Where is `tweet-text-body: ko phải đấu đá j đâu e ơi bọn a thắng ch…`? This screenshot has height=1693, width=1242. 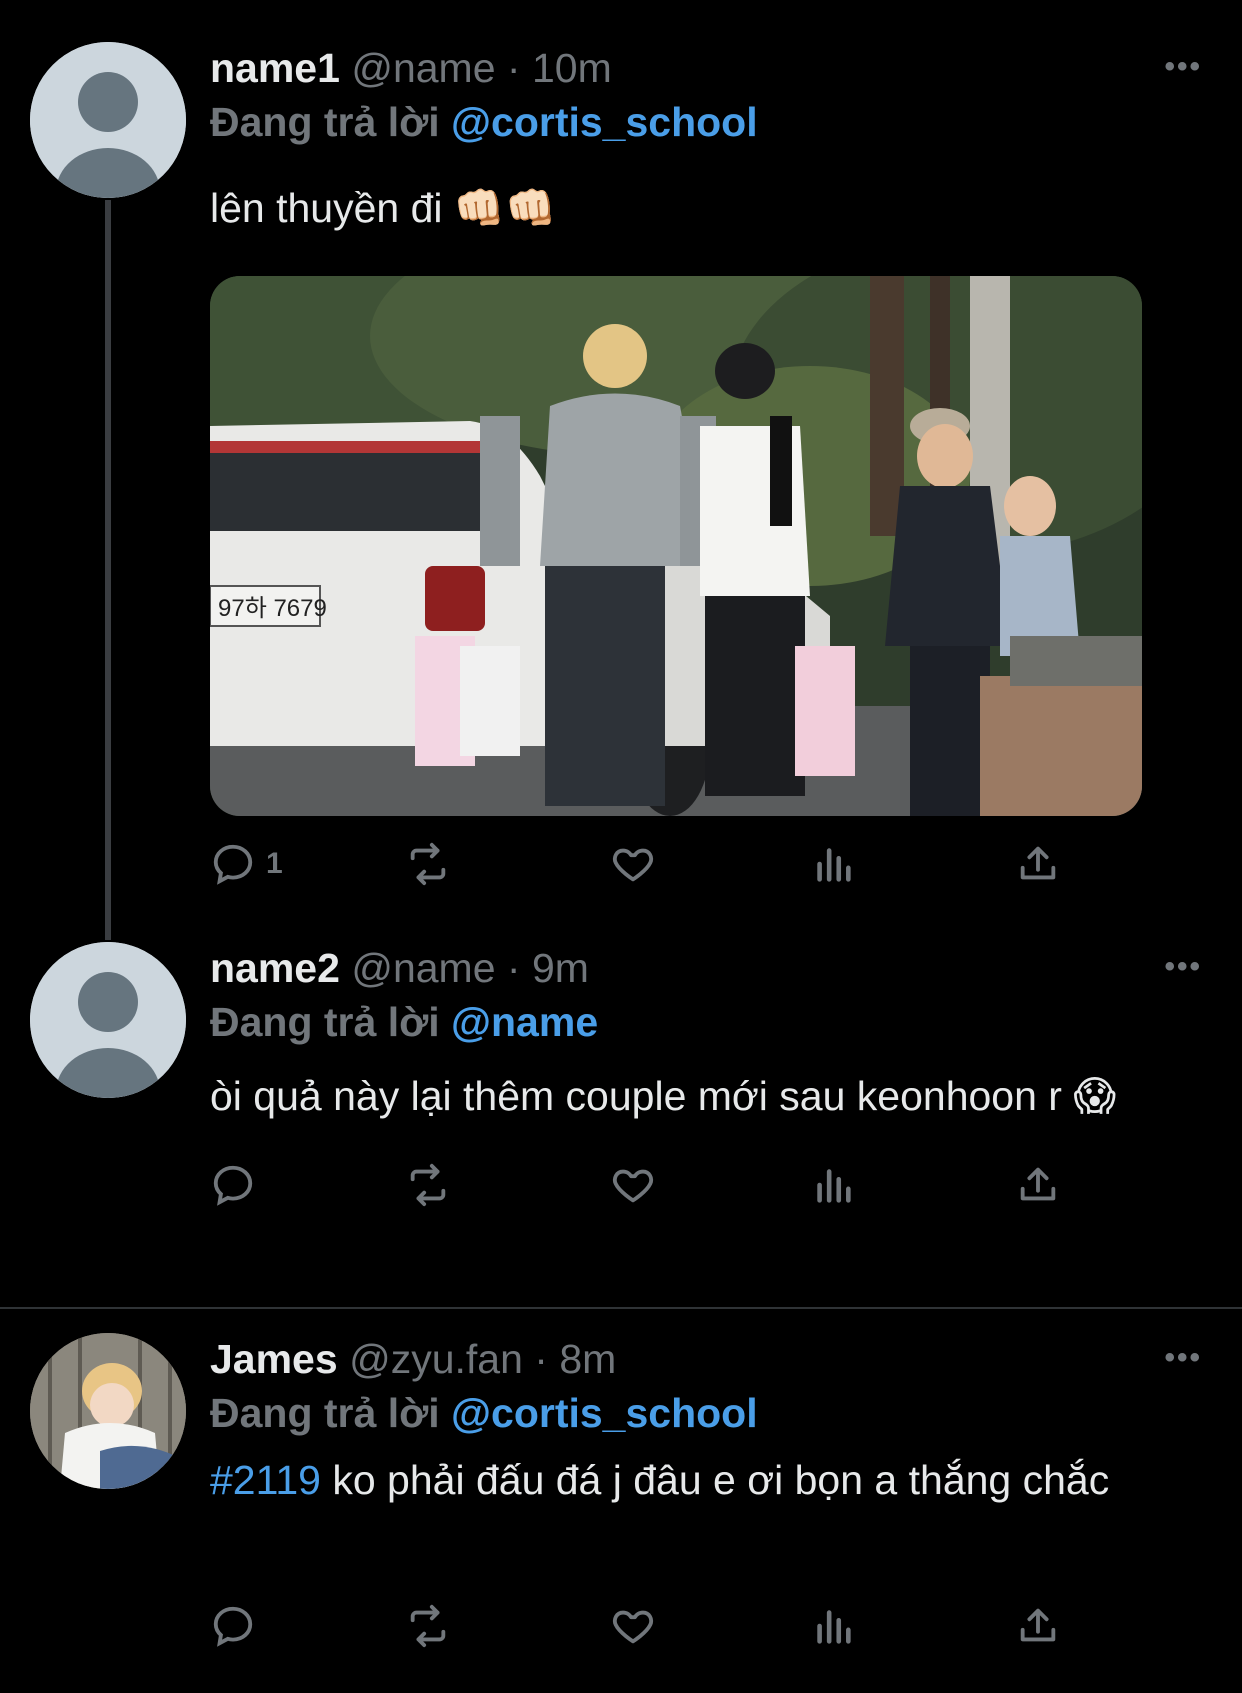 tweet-text-body: ko phải đấu đá j đâu e ơi bọn a thắng ch… is located at coordinates (715, 1480).